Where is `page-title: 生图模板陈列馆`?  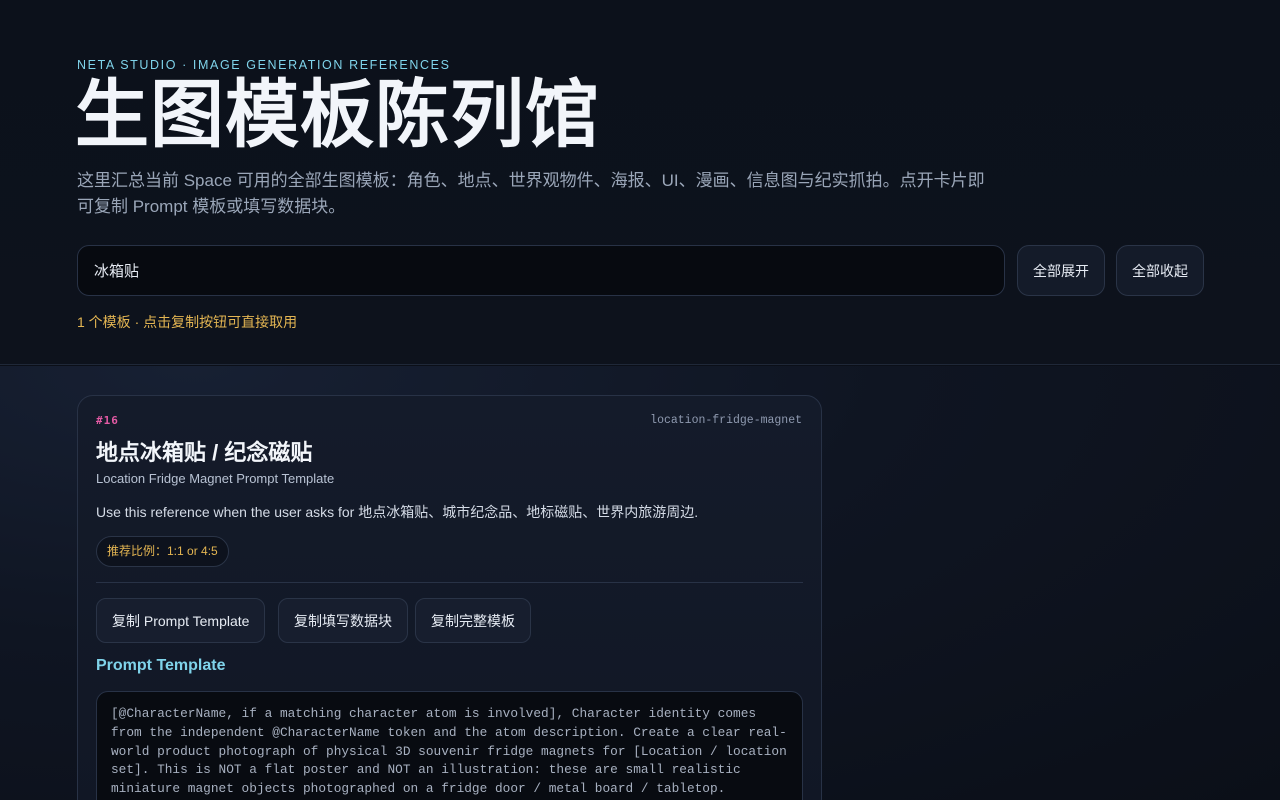
page-title: 生图模板陈列馆 is located at coordinates (337, 114).